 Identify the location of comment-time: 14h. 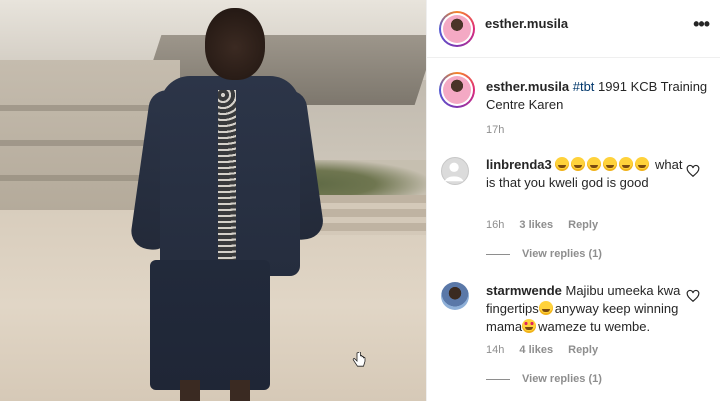
(495, 350).